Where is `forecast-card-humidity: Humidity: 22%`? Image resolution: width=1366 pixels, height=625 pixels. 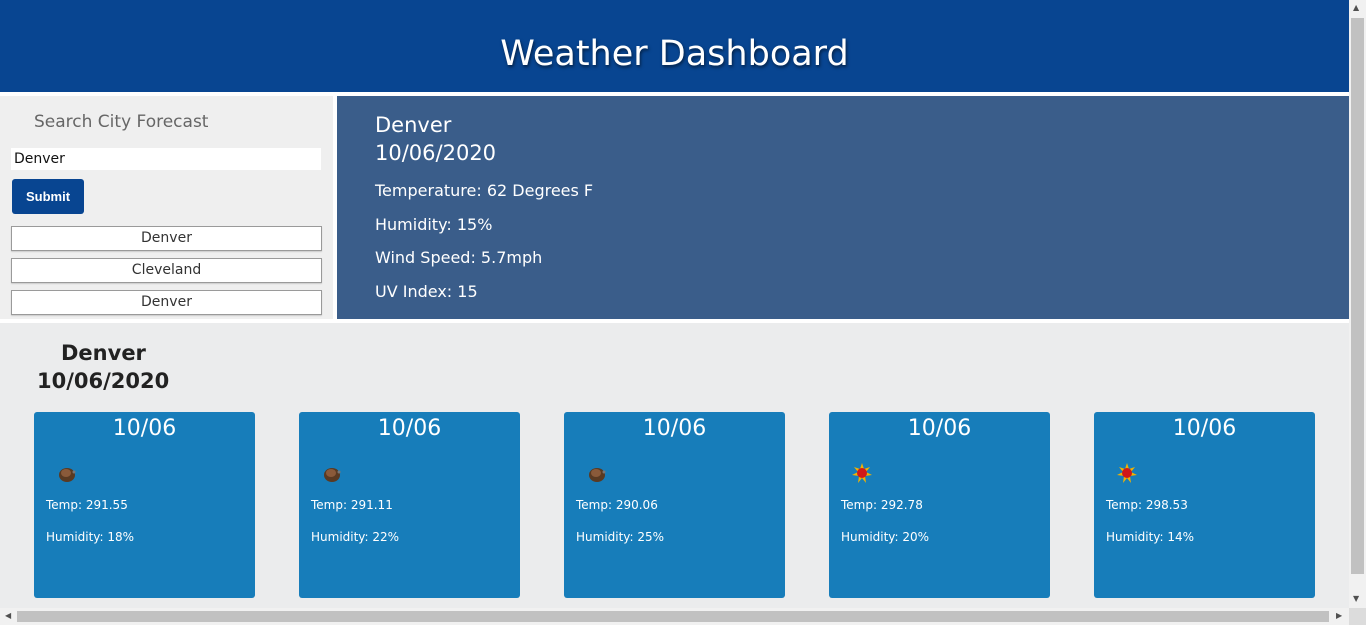
forecast-card-humidity: Humidity: 22% is located at coordinates (355, 537).